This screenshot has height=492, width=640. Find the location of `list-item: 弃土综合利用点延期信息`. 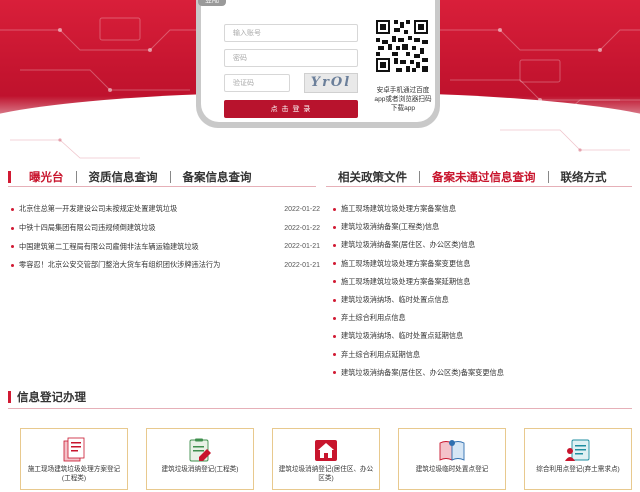

list-item: 弃土综合利用点延期信息 is located at coordinates (476, 355).